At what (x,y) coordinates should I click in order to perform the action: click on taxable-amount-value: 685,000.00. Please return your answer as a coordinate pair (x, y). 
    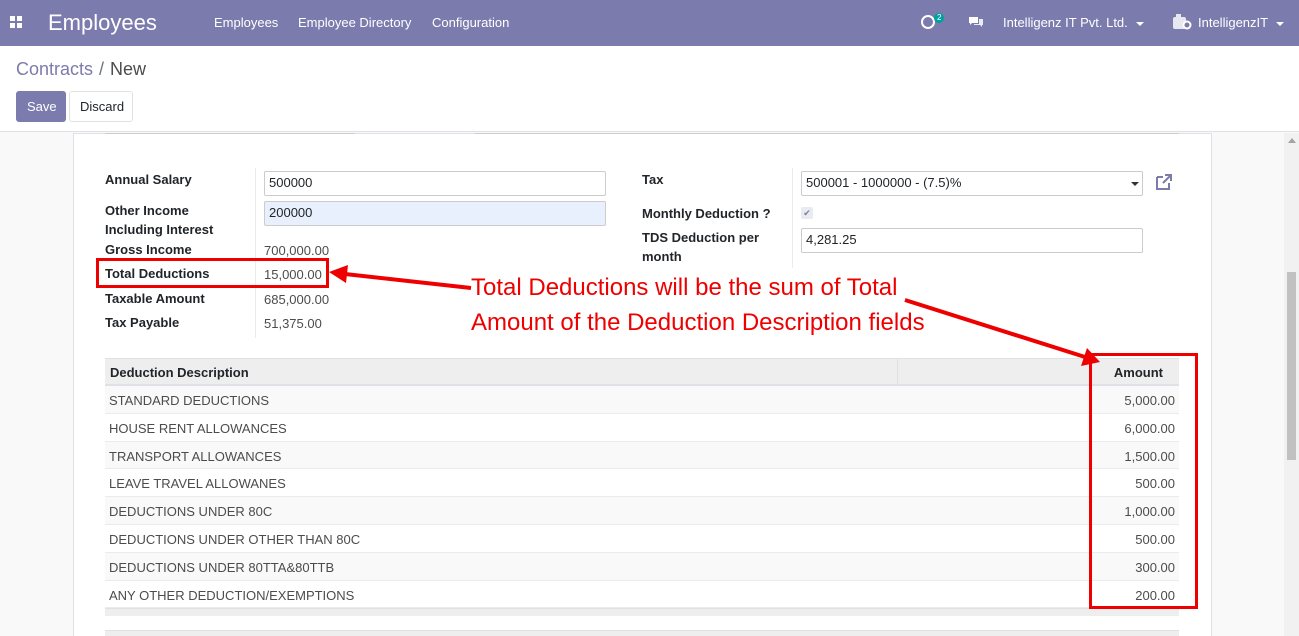
    Looking at the image, I should click on (297, 299).